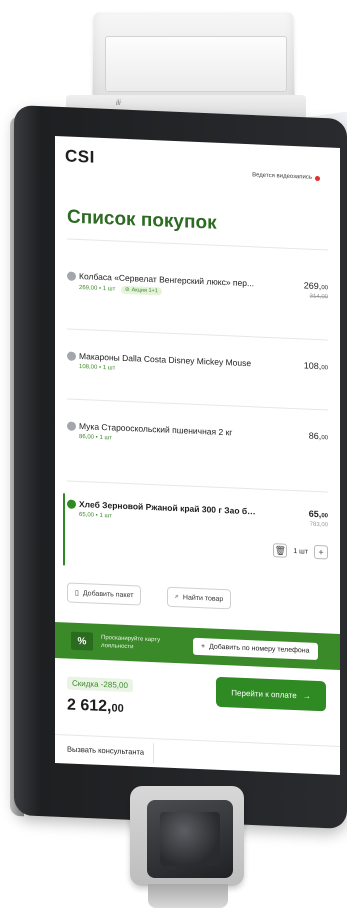 The height and width of the screenshot is (912, 347). What do you see at coordinates (306, 695) in the screenshot?
I see `arrow-right-icon: →` at bounding box center [306, 695].